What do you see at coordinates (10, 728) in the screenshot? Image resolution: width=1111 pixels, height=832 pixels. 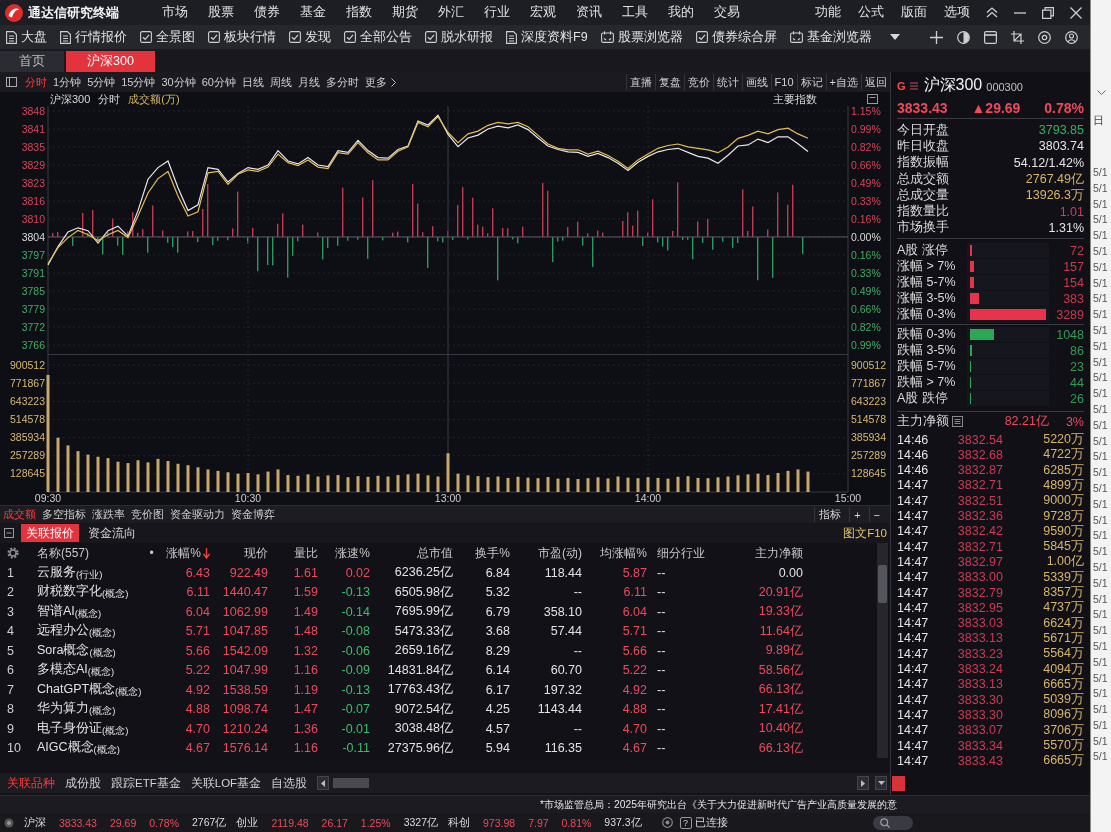 I see `row-number: 9` at bounding box center [10, 728].